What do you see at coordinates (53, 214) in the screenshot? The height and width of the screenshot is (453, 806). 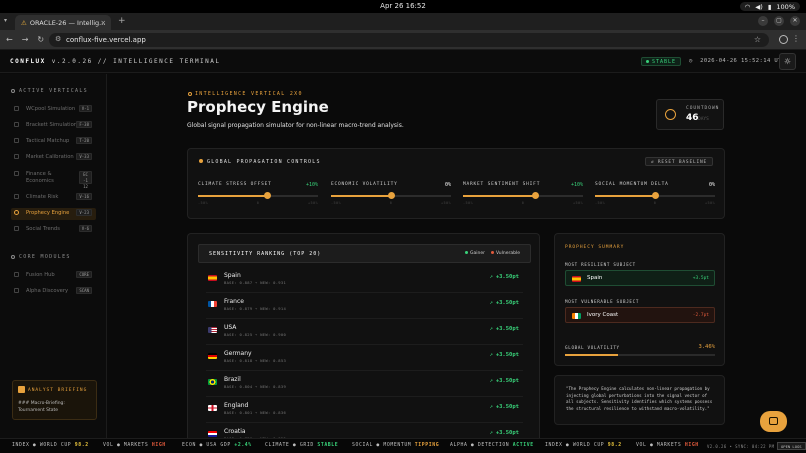 I see `sidebar-item-prophecy: Prophecy Engine V-23` at bounding box center [53, 214].